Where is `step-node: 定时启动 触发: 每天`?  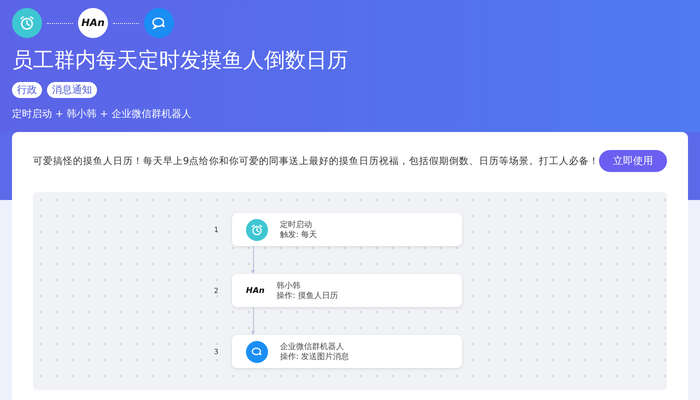
step-node: 定时启动 触发: 每天 is located at coordinates (347, 229).